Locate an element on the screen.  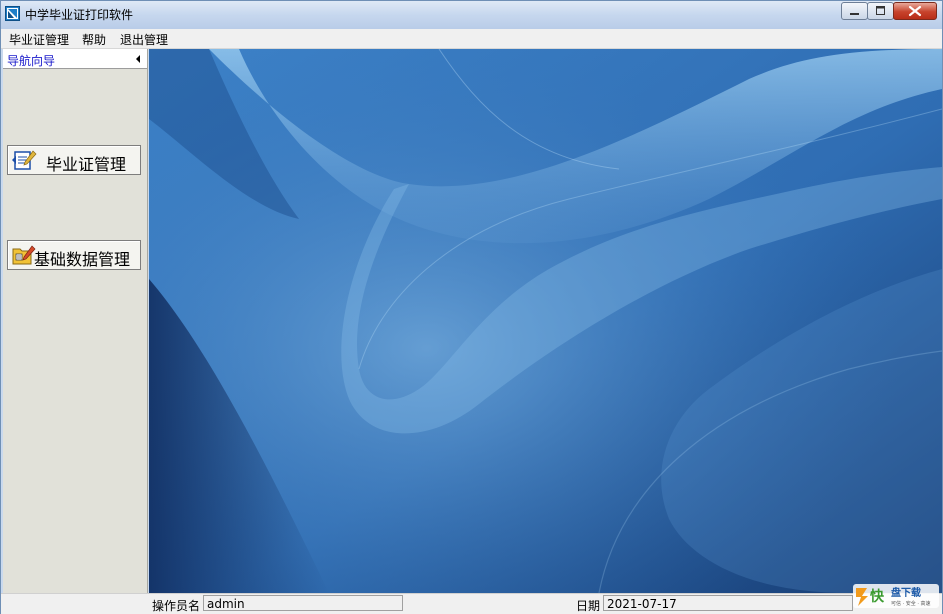
app-icon is located at coordinates (12, 13).